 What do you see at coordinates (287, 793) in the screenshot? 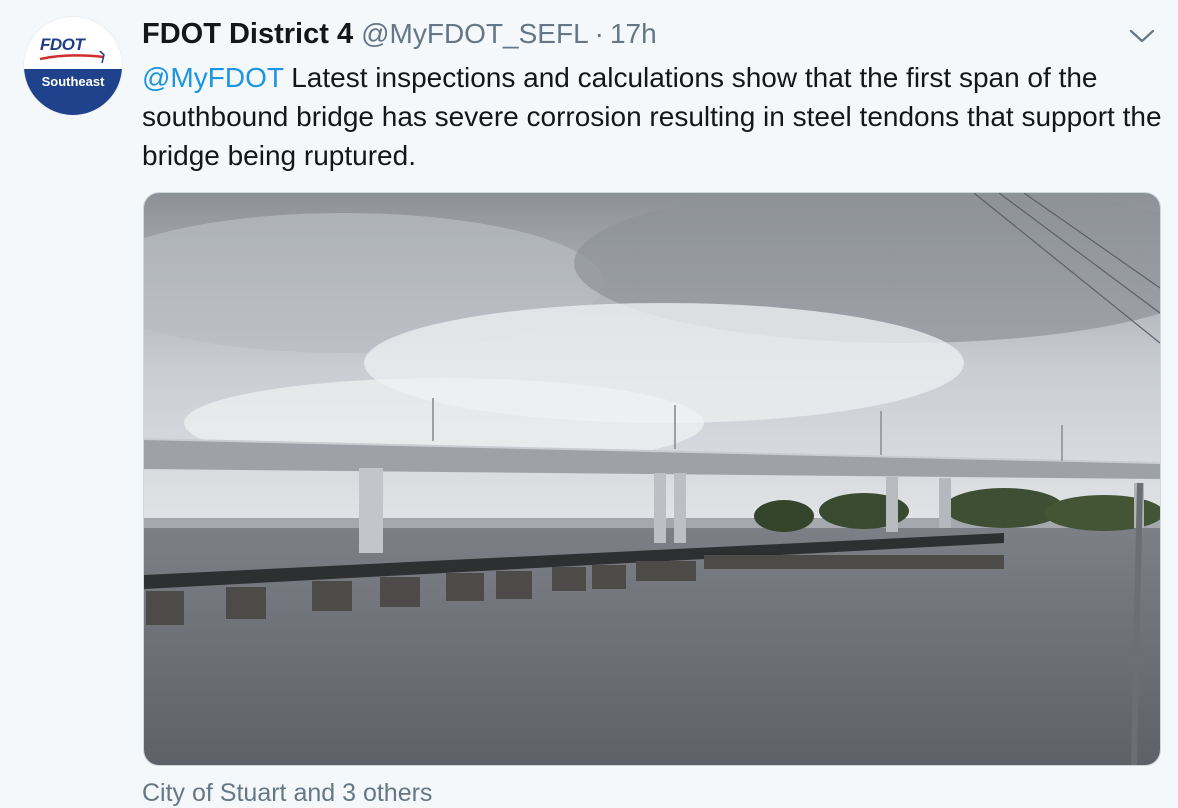
I see `tagged-people-link: City of Stuart and 3 others` at bounding box center [287, 793].